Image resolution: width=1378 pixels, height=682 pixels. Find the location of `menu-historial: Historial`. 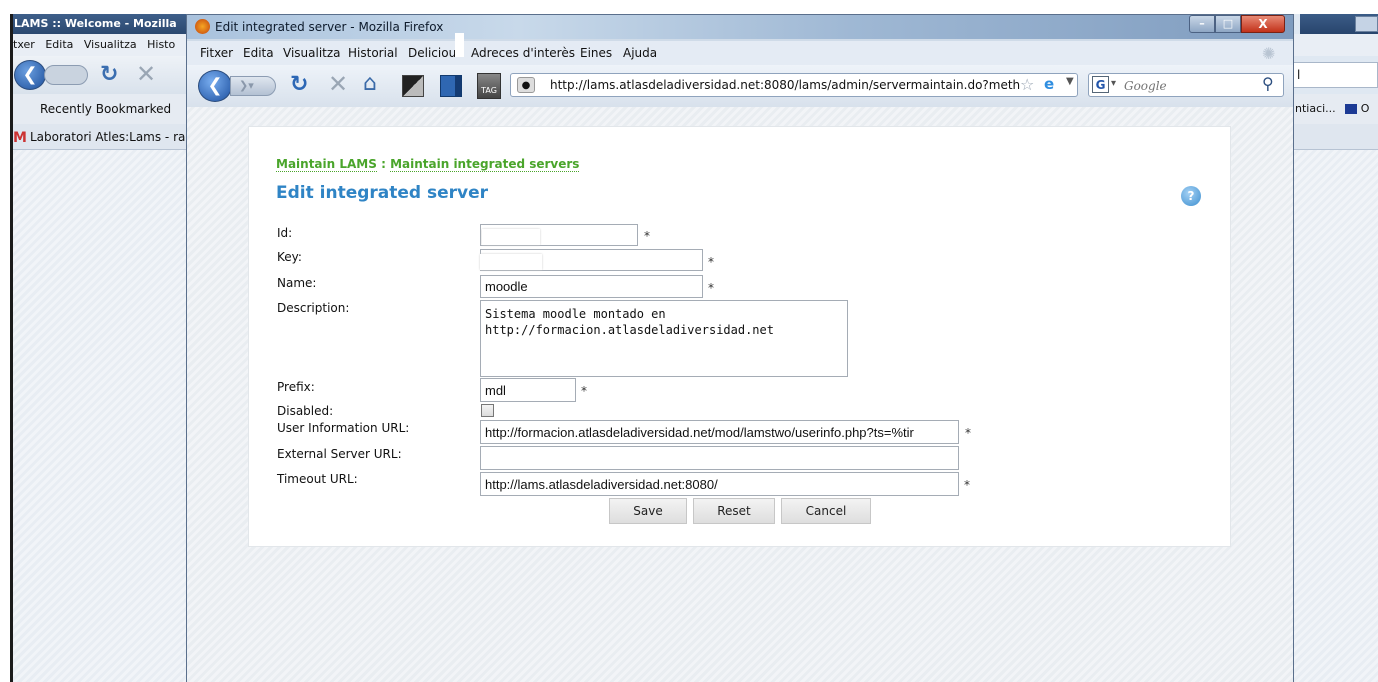

menu-historial: Historial is located at coordinates (373, 53).